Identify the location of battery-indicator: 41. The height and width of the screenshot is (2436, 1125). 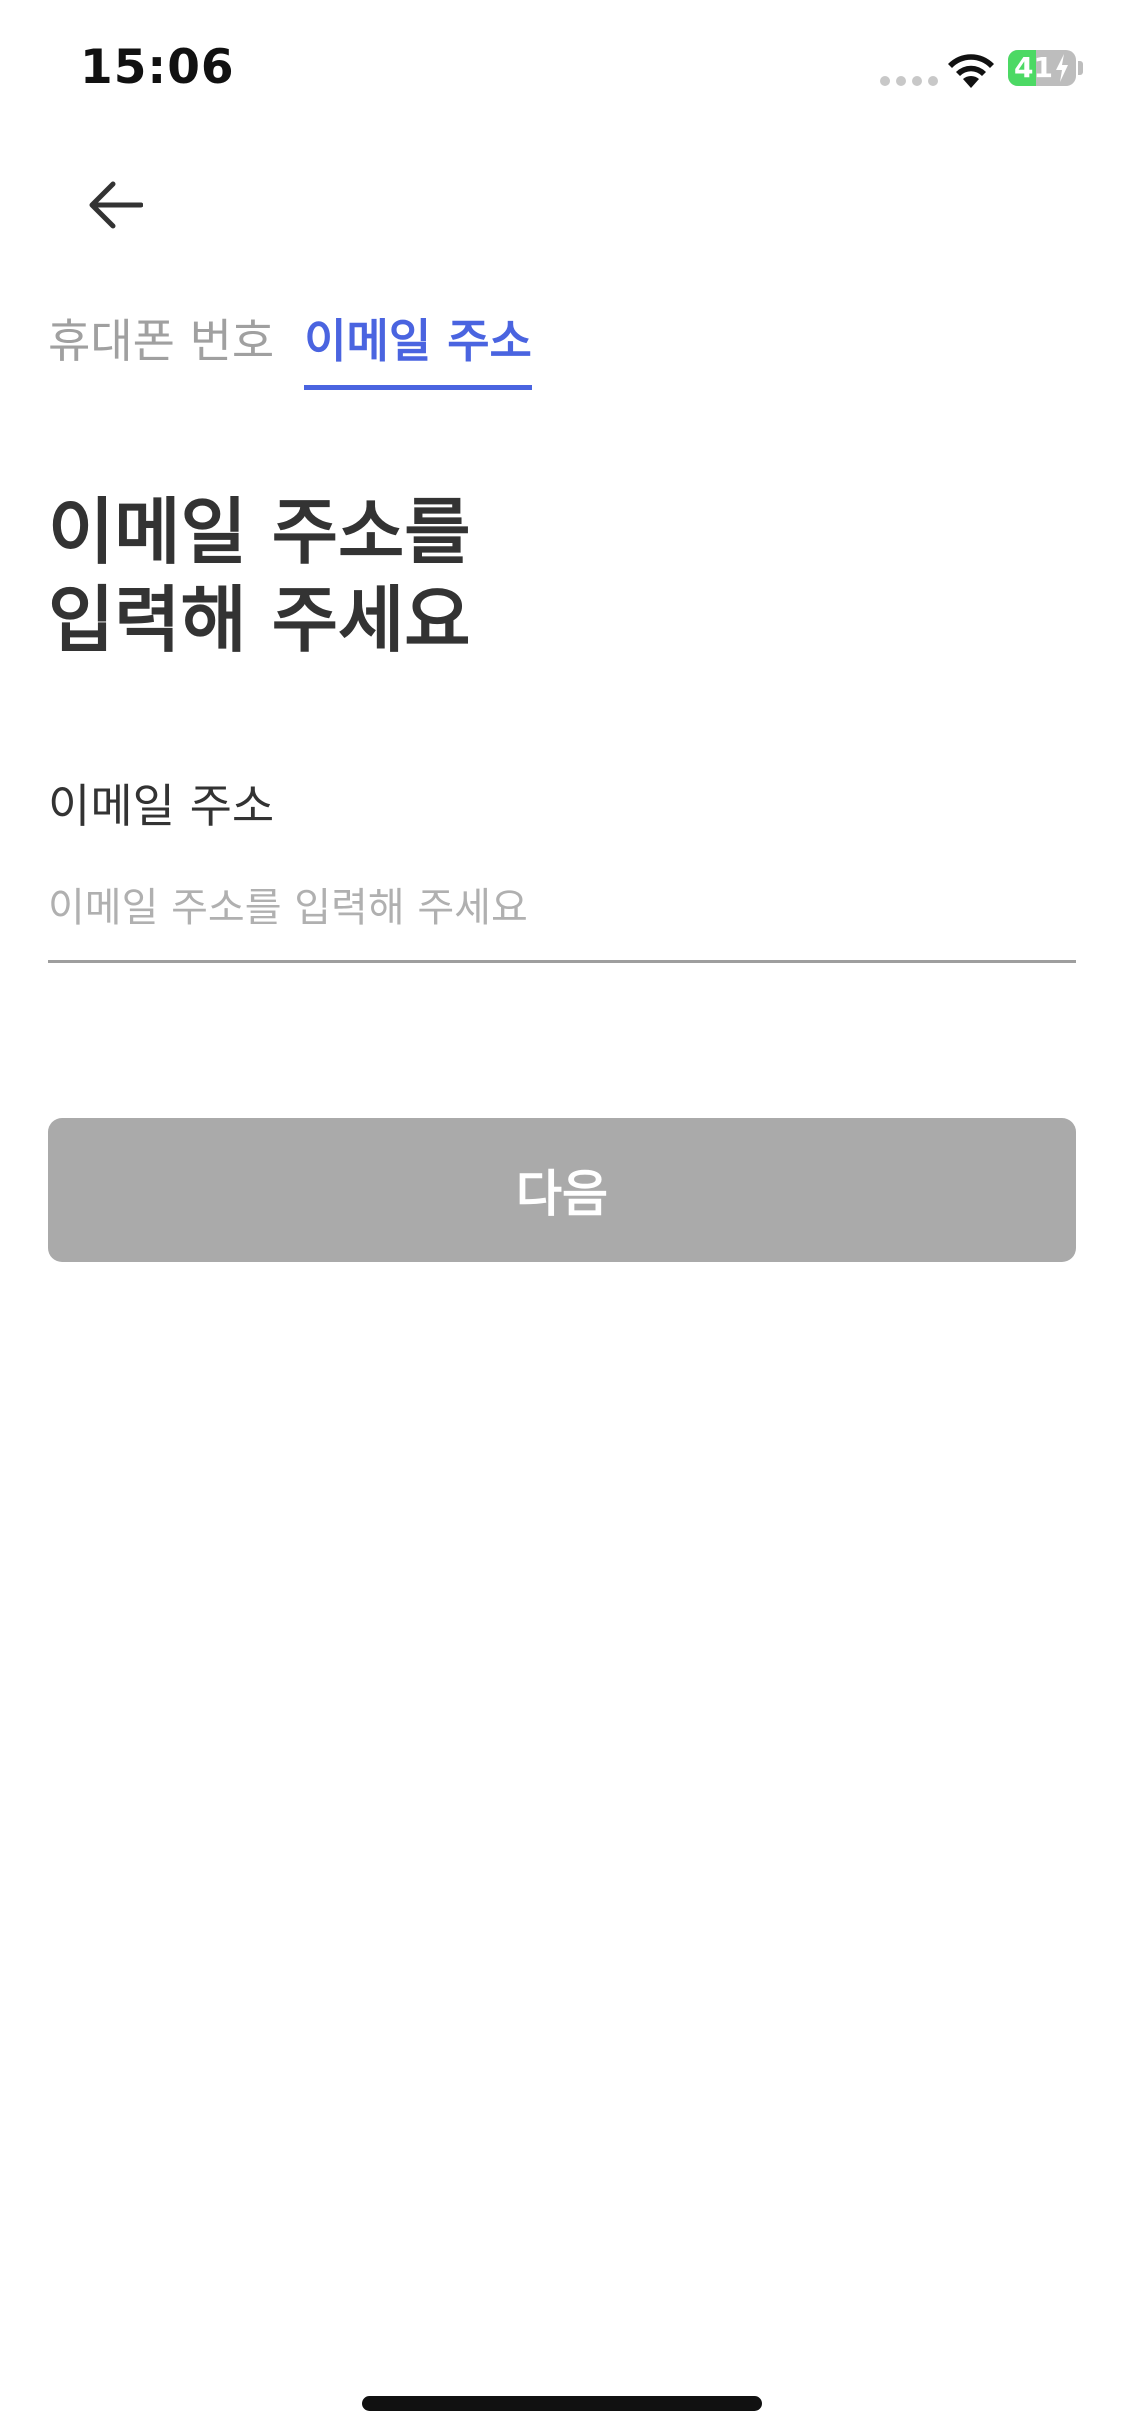
(1042, 68).